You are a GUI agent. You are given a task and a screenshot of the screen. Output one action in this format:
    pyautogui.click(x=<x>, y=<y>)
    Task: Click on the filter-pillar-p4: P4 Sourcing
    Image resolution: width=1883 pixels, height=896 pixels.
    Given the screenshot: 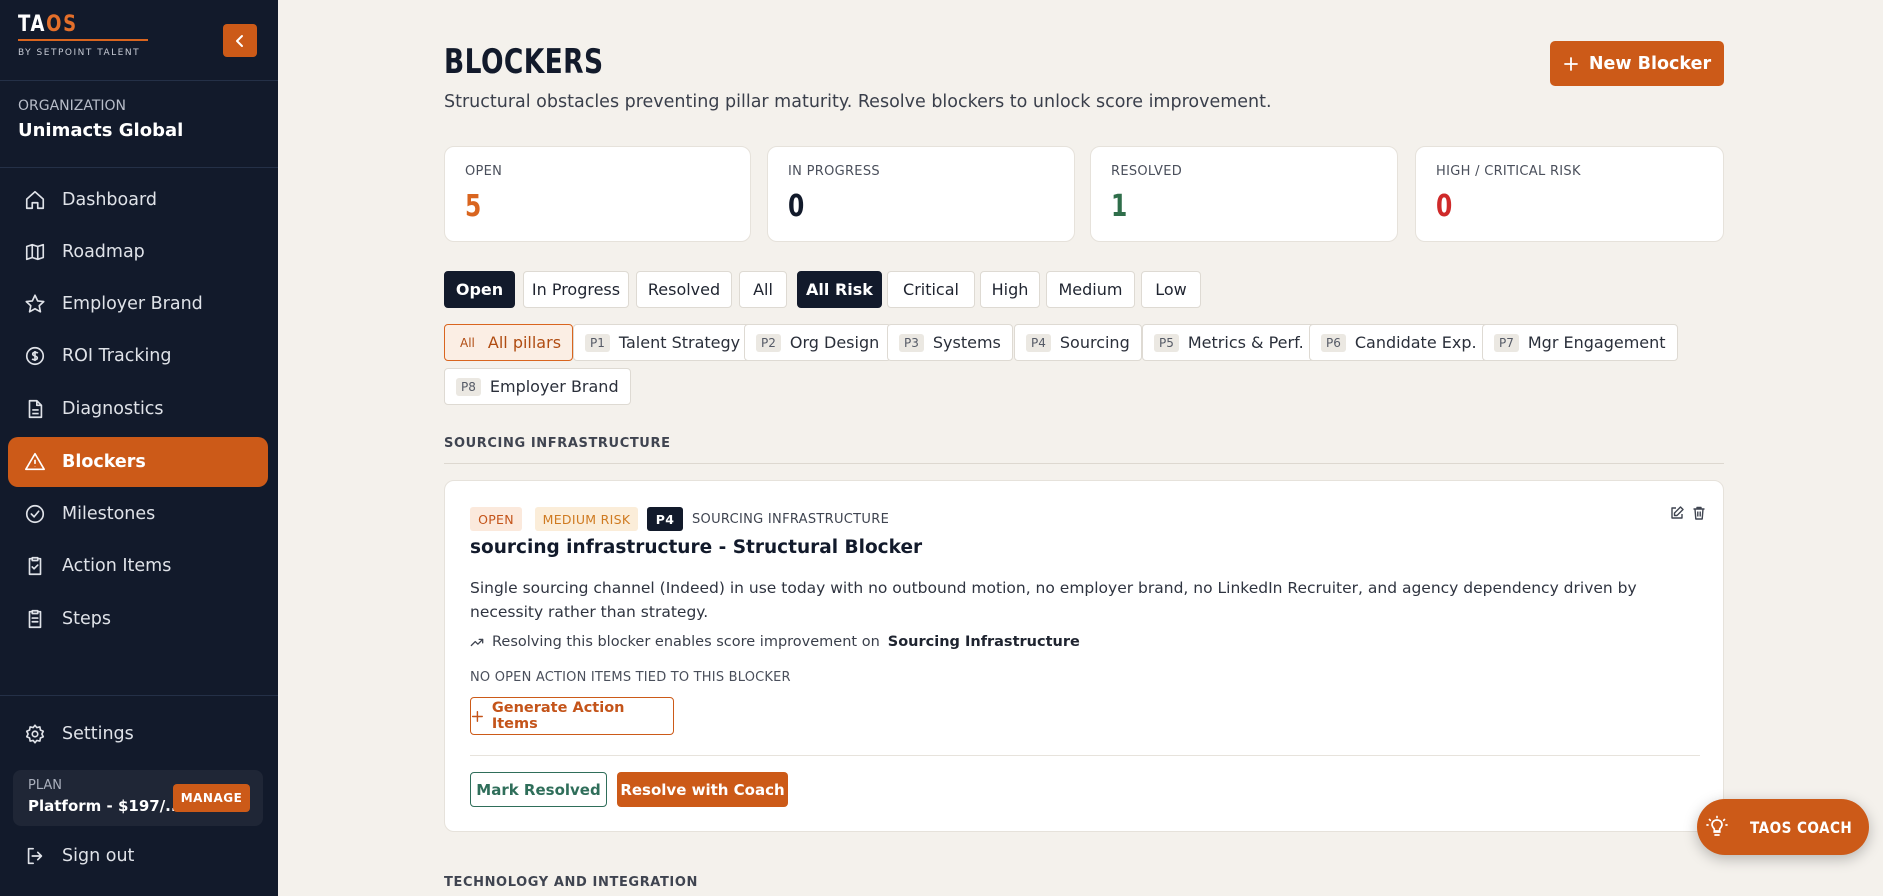 What is the action you would take?
    pyautogui.click(x=1078, y=342)
    